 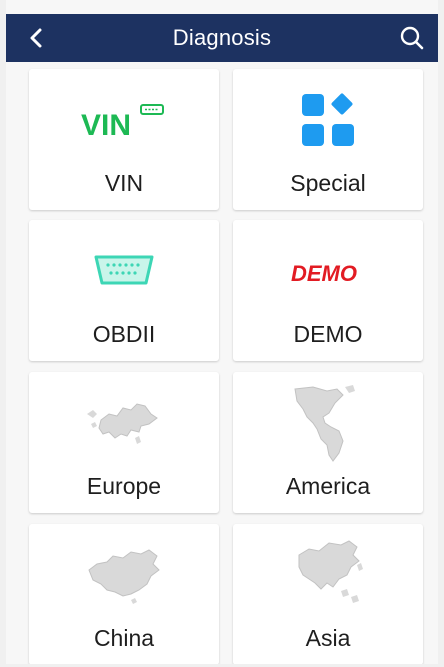 What do you see at coordinates (328, 120) in the screenshot?
I see `special-grid-icon` at bounding box center [328, 120].